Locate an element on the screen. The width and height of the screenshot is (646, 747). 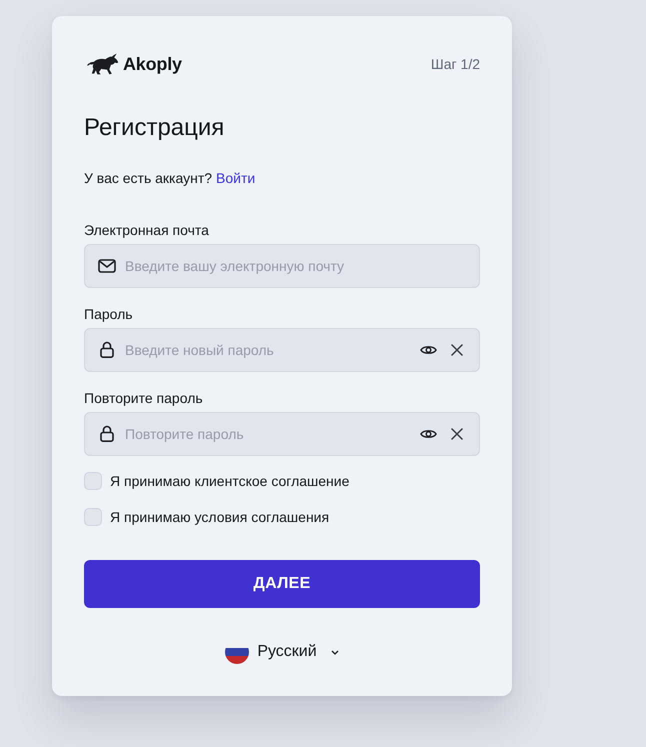
field-label: Электронная почта is located at coordinates (146, 230).